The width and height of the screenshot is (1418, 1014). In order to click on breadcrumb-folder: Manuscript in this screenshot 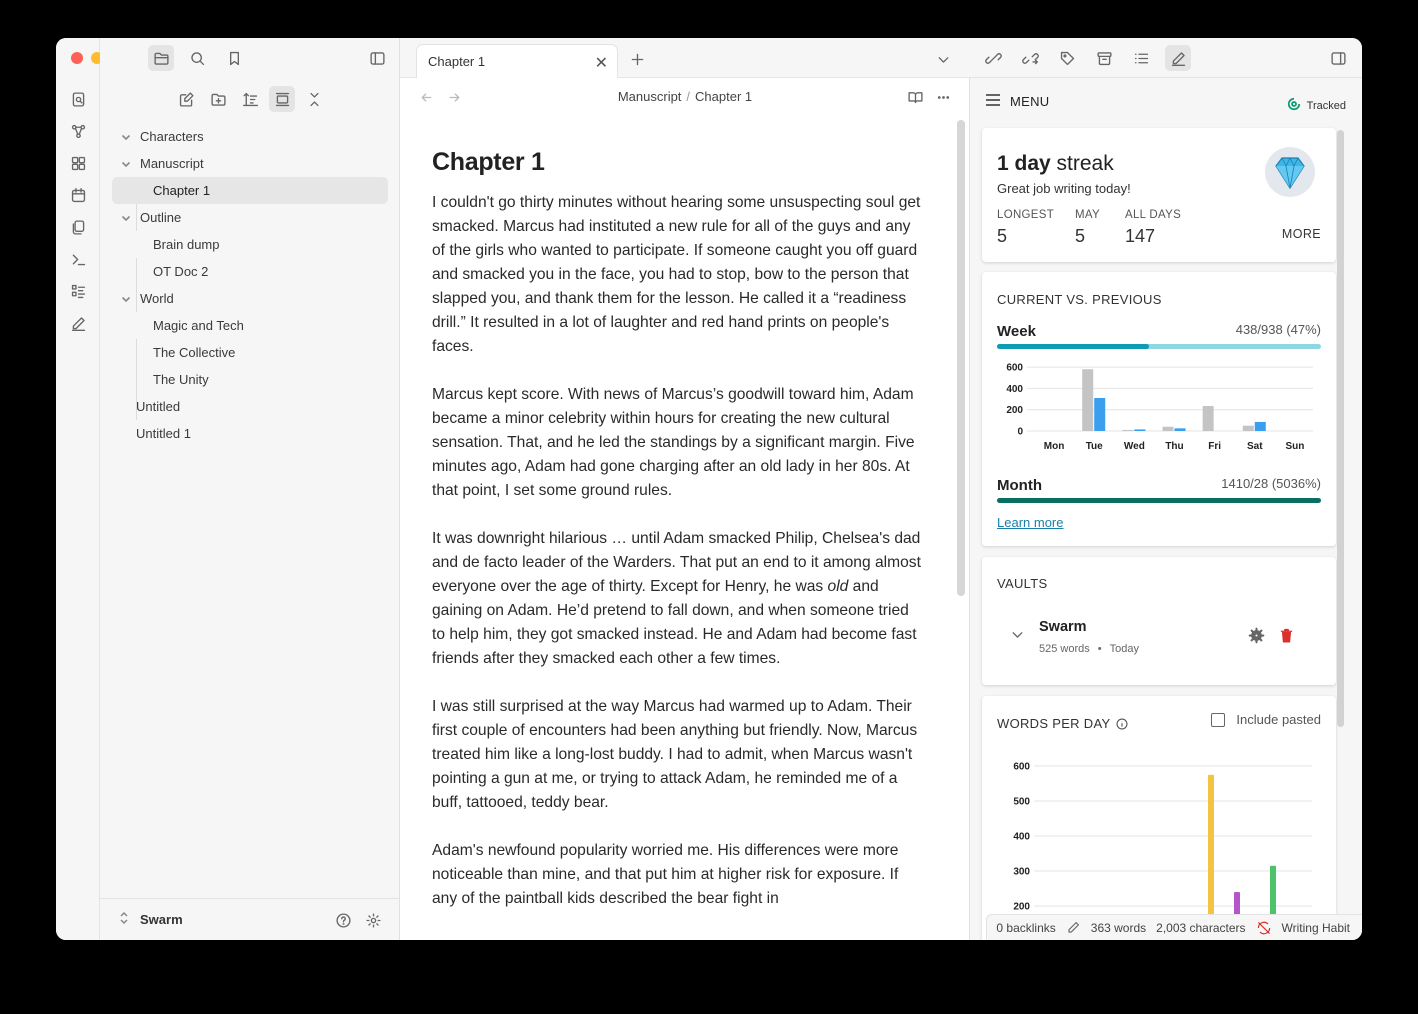, I will do `click(650, 96)`.